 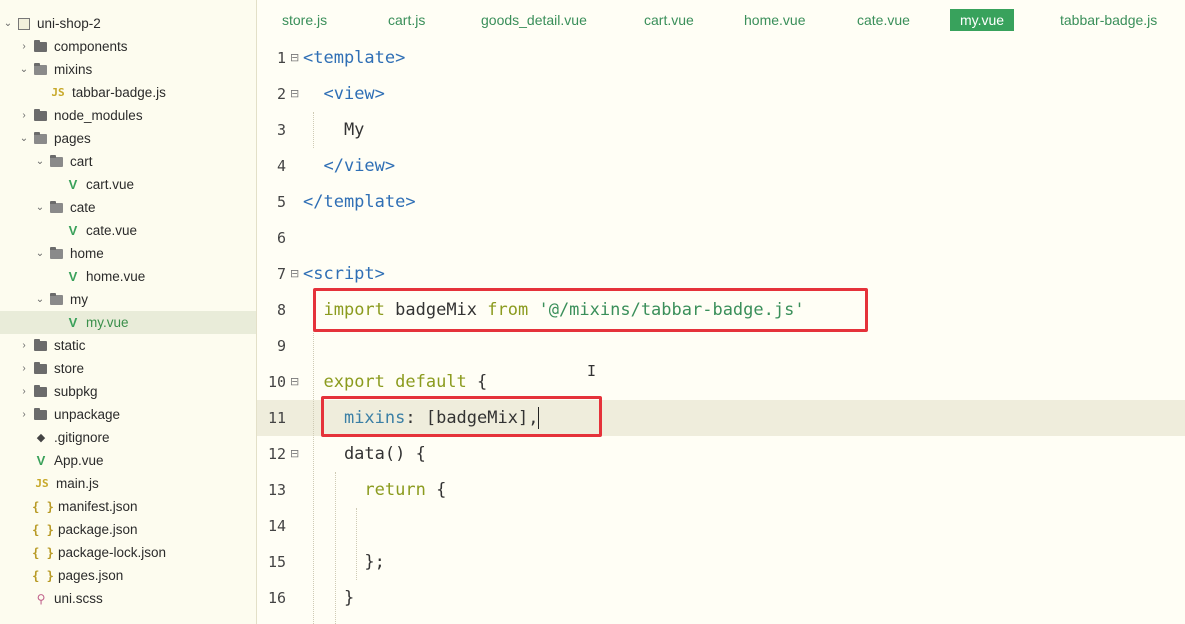 What do you see at coordinates (70, 345) in the screenshot?
I see `tree-item-label: static` at bounding box center [70, 345].